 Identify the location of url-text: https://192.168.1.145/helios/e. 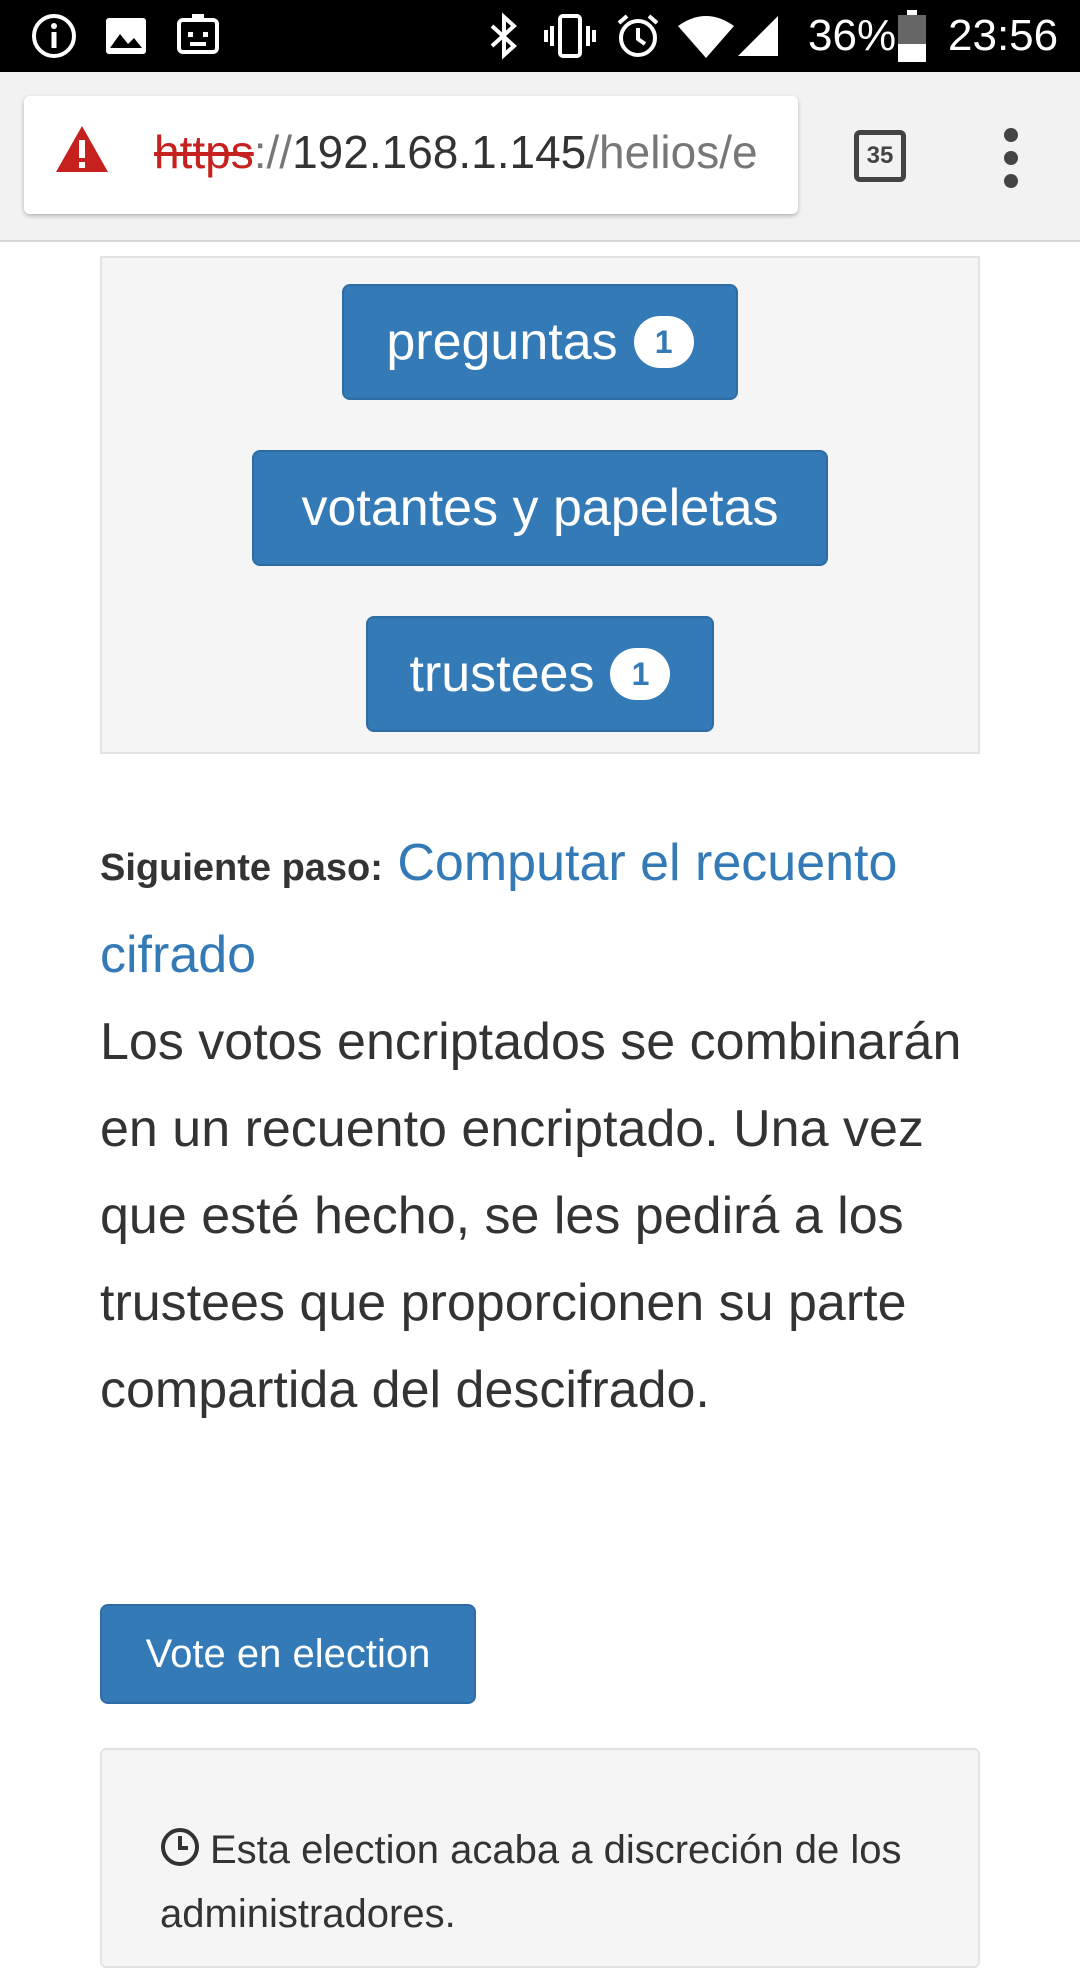
(456, 152).